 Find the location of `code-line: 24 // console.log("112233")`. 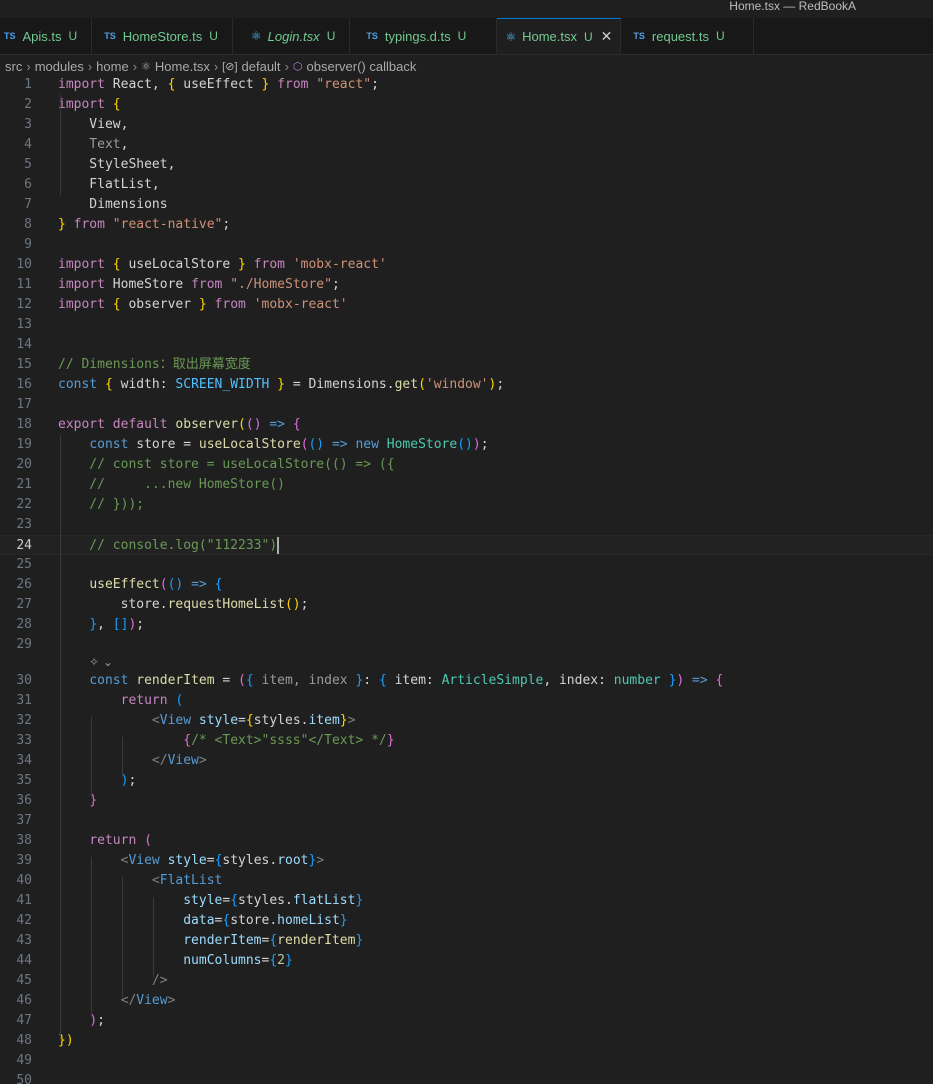

code-line: 24 // console.log("112233") is located at coordinates (466, 545).